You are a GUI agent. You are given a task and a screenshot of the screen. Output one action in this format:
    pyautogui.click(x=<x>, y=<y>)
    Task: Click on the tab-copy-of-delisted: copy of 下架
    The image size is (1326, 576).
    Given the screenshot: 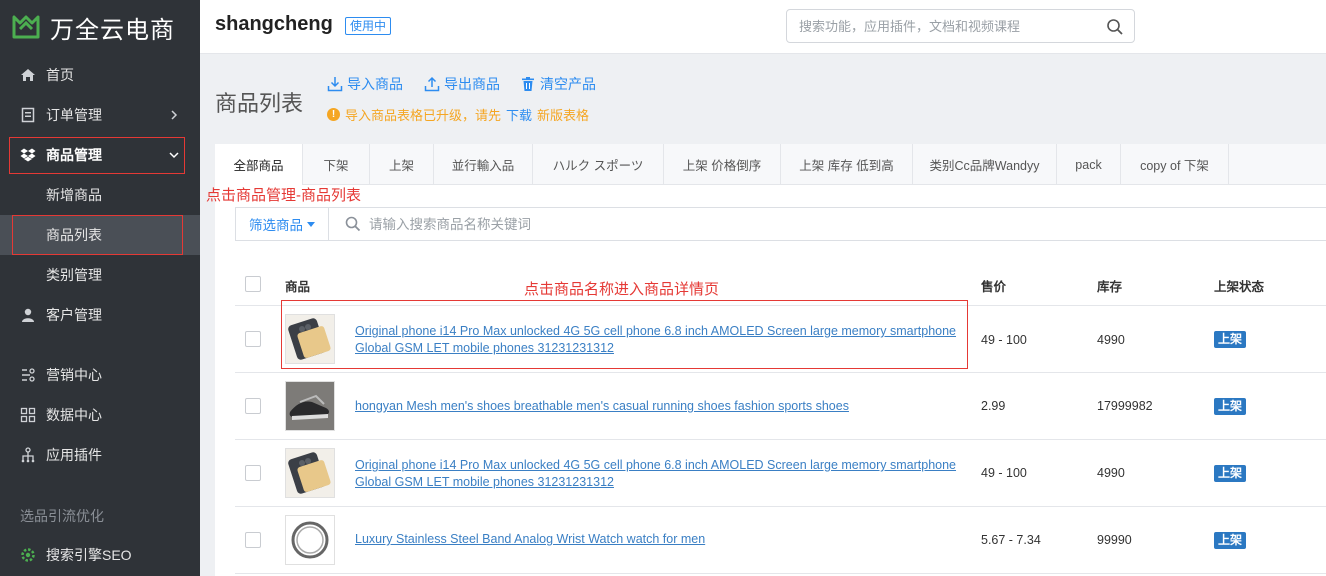 What is the action you would take?
    pyautogui.click(x=1175, y=164)
    